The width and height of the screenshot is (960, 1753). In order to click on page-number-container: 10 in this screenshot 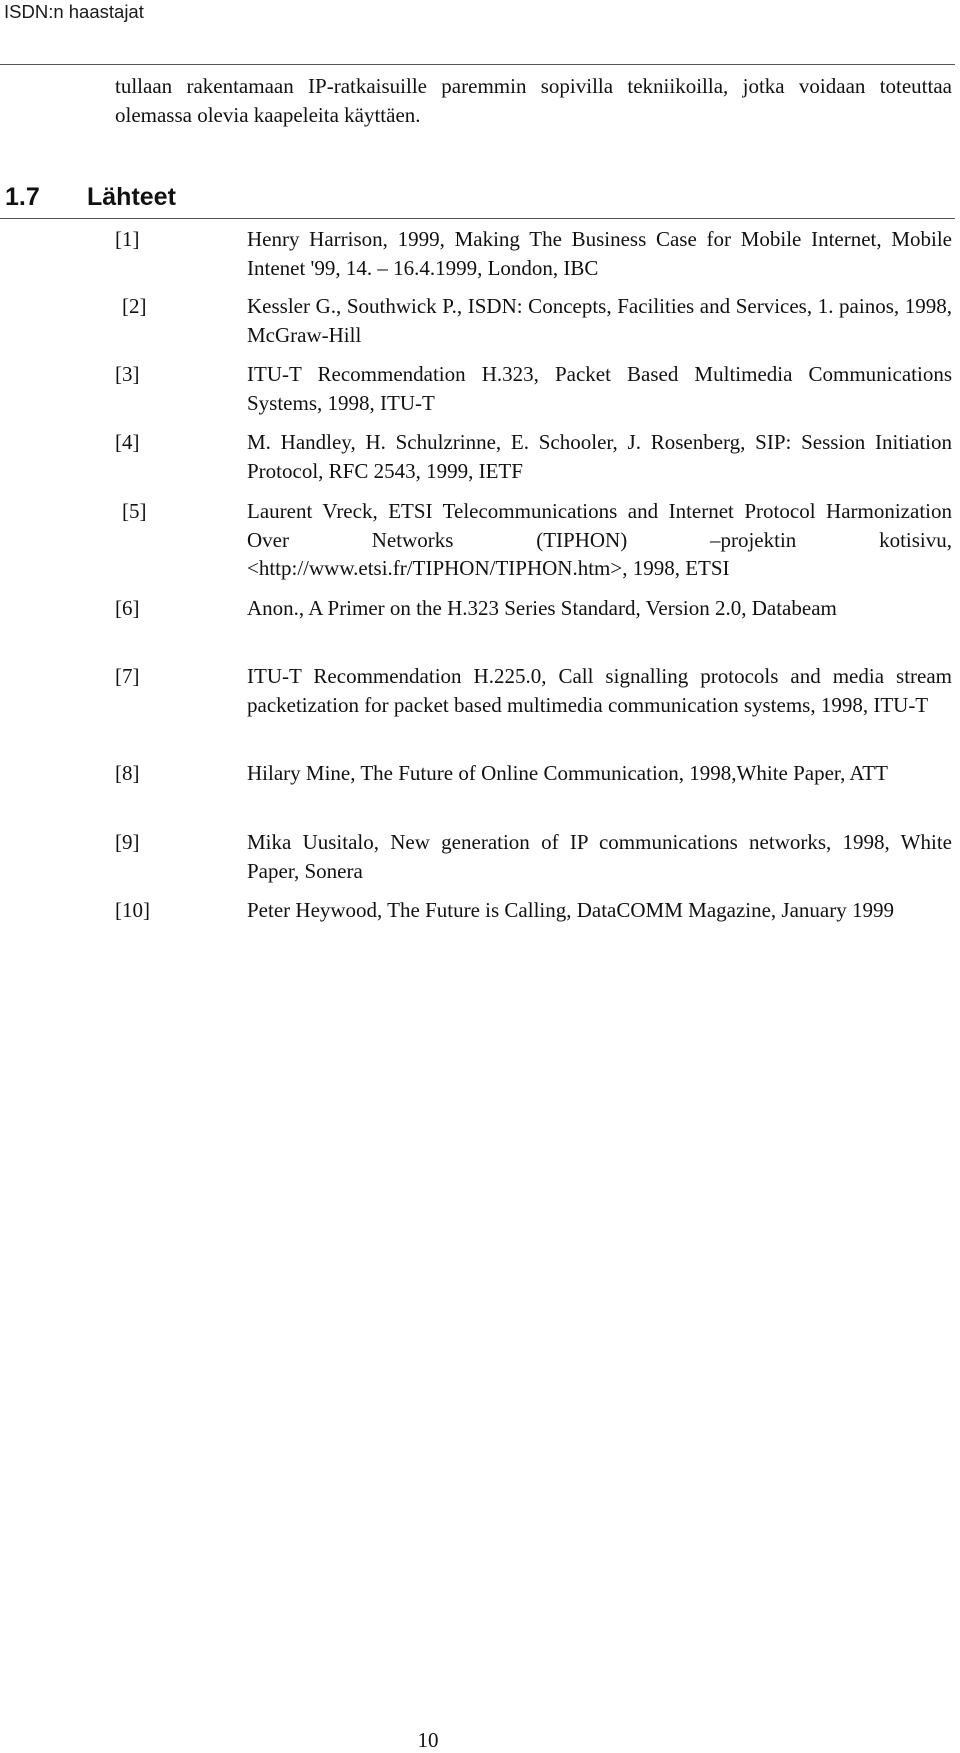, I will do `click(480, 1740)`.